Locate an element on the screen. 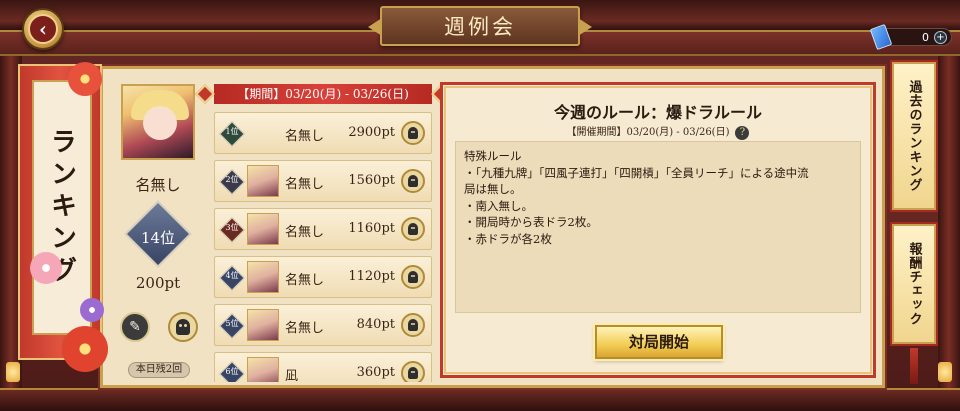 The image size is (960, 411). player-rank: 14位 is located at coordinates (158, 238).